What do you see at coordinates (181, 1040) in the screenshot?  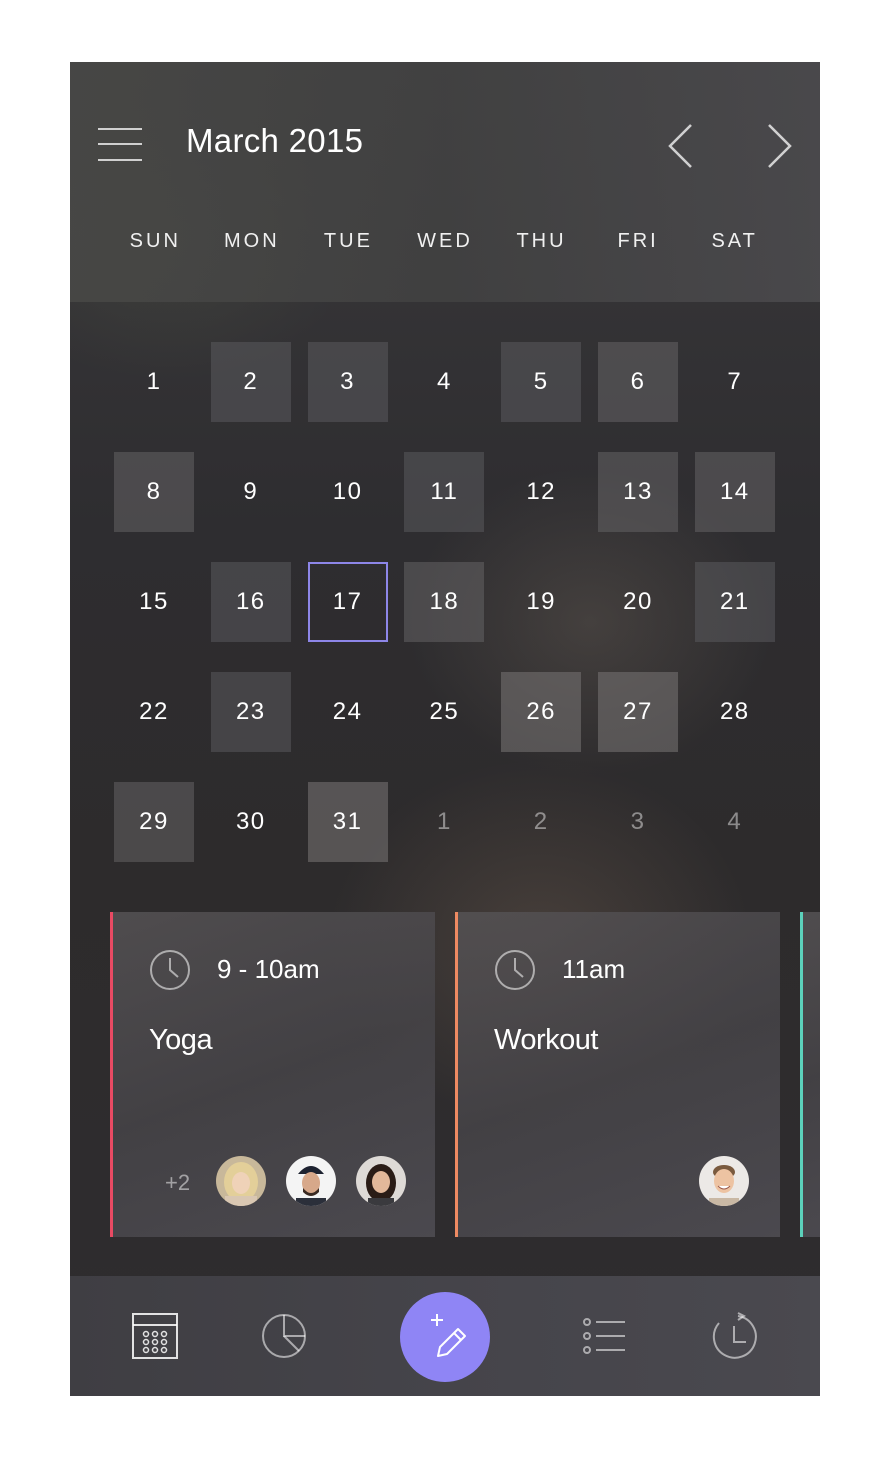 I see `event-title: Yoga` at bounding box center [181, 1040].